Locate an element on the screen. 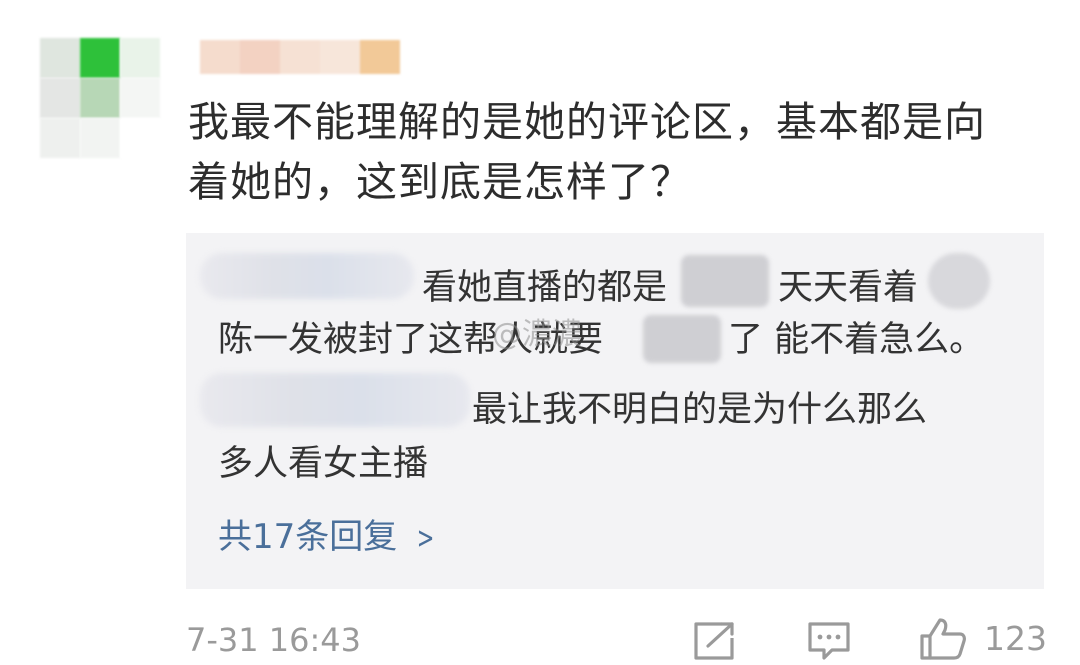 The height and width of the screenshot is (665, 1080). view-more-replies-label: 共17条回复 is located at coordinates (308, 537).